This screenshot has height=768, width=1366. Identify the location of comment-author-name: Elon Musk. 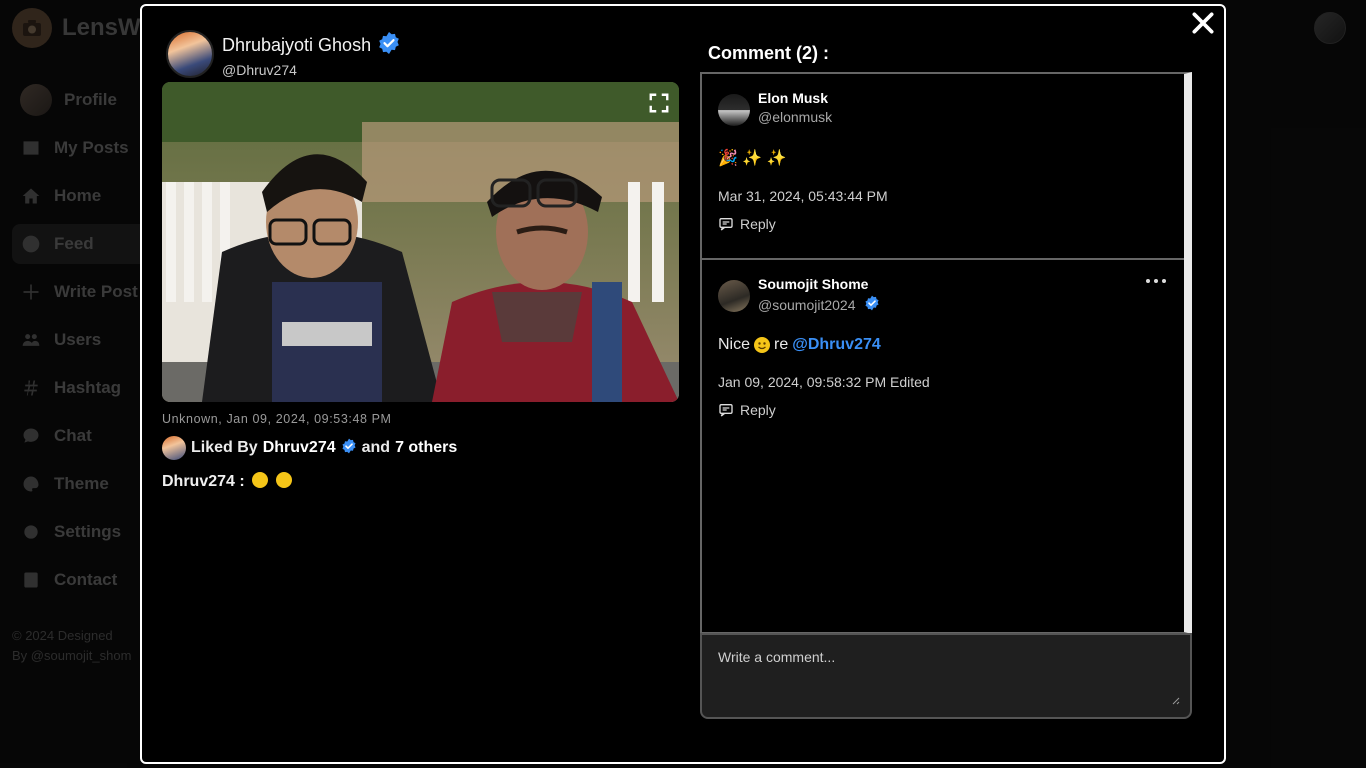
(793, 98).